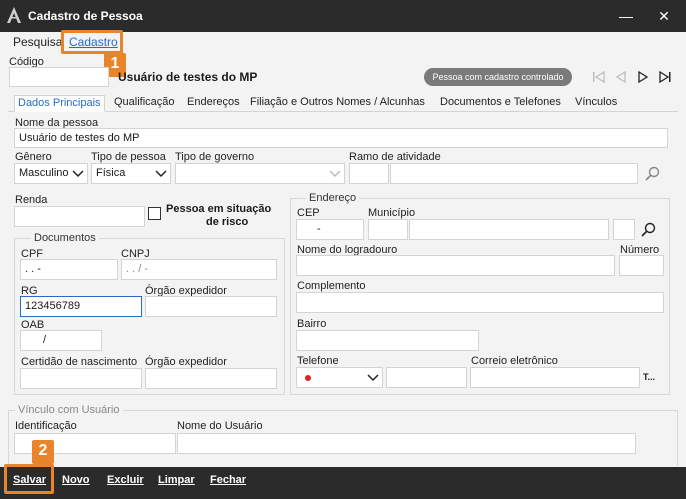 Image resolution: width=686 pixels, height=499 pixels. What do you see at coordinates (219, 209) in the screenshot?
I see `risco-label-1: Pessoa em situação` at bounding box center [219, 209].